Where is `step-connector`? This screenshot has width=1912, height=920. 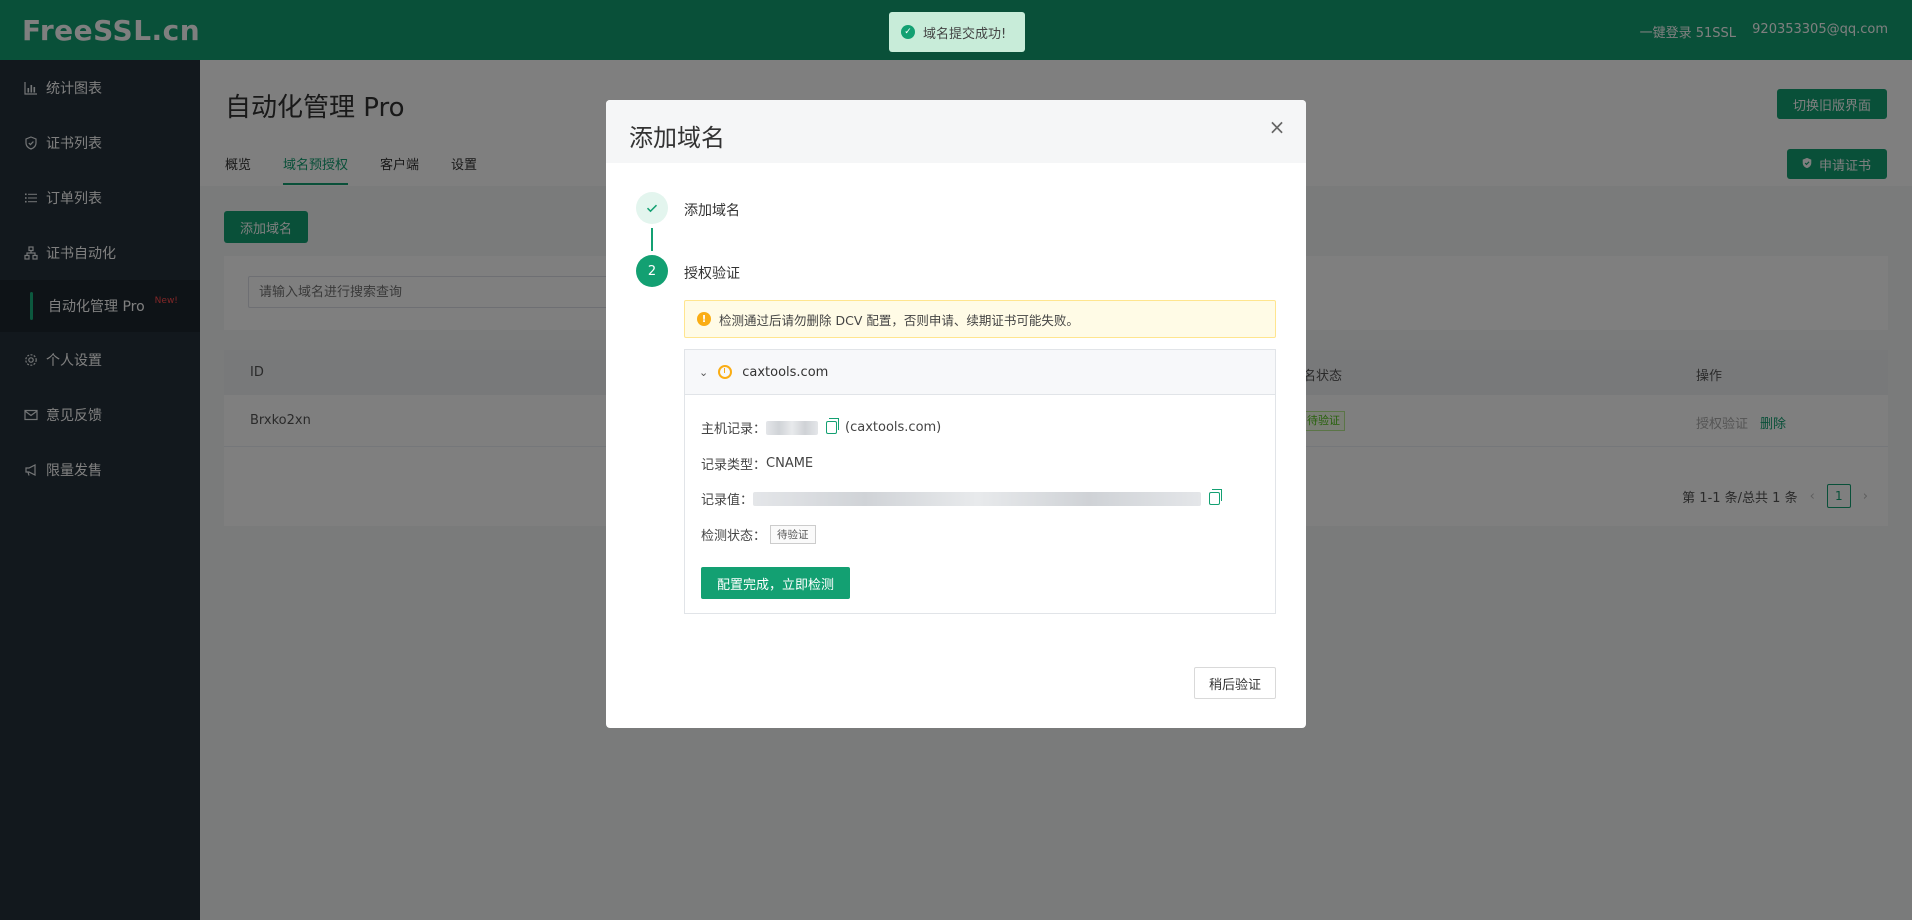
step-connector is located at coordinates (652, 239).